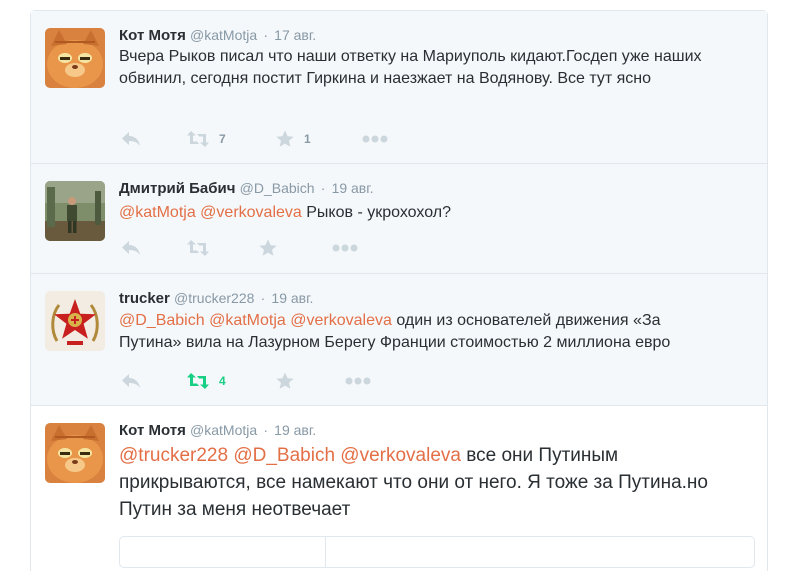  What do you see at coordinates (222, 381) in the screenshot?
I see `retweet-count: 4` at bounding box center [222, 381].